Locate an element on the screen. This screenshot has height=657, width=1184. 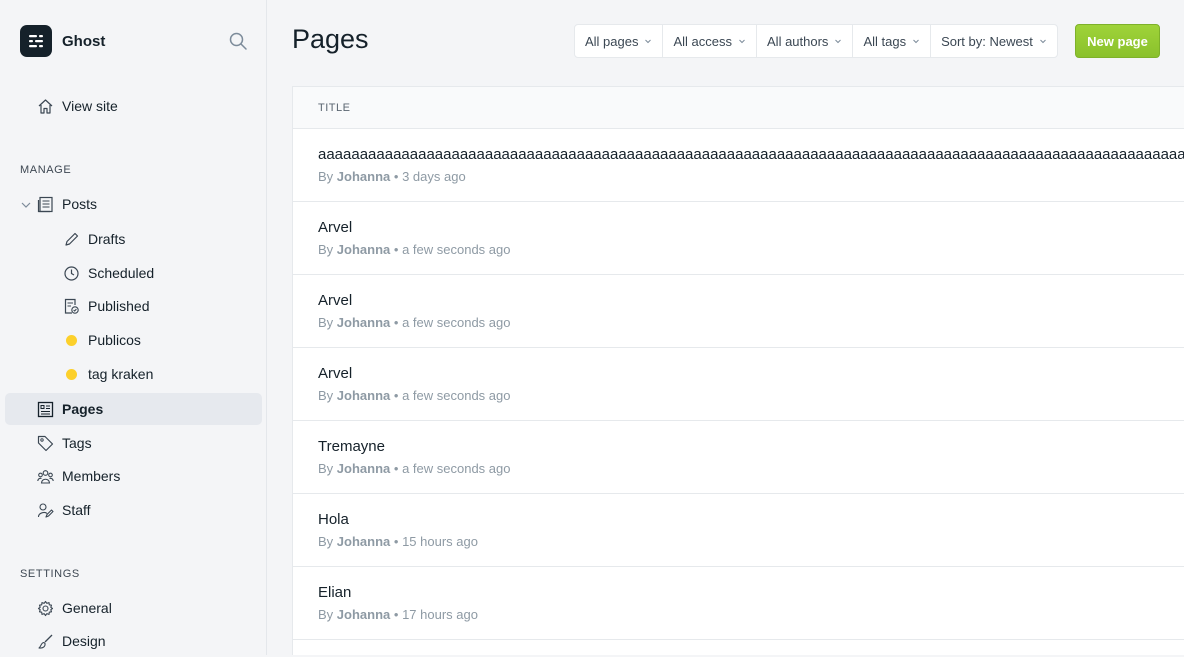
sidebar-item-drafts: Drafts is located at coordinates (133, 239).